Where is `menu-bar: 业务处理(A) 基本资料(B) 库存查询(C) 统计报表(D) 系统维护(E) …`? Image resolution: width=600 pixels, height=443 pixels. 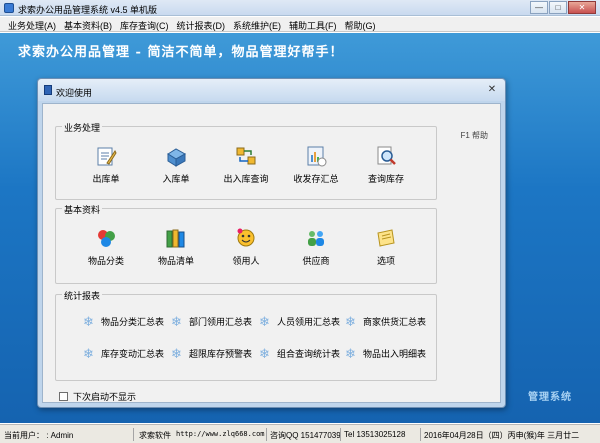
menu-bar: 业务处理(A) 基本资料(B) 库存查询(C) 统计报表(D) 系统维护(E) … is located at coordinates (300, 24).